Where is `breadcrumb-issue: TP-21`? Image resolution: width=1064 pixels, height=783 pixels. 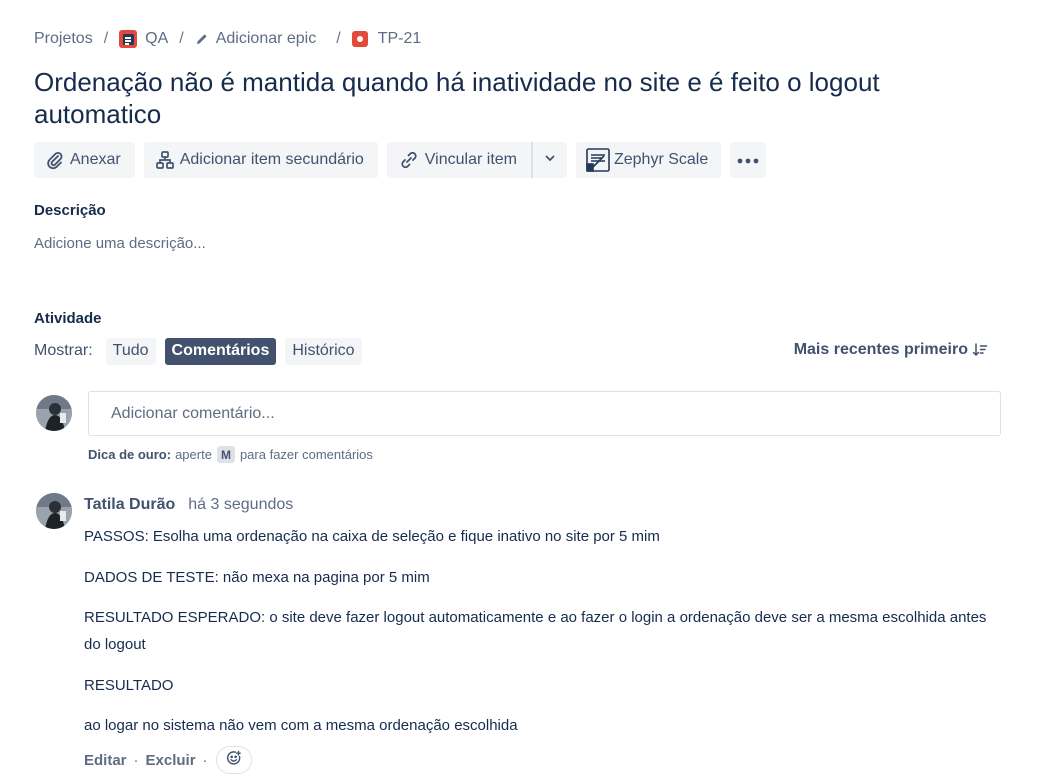 breadcrumb-issue: TP-21 is located at coordinates (386, 39).